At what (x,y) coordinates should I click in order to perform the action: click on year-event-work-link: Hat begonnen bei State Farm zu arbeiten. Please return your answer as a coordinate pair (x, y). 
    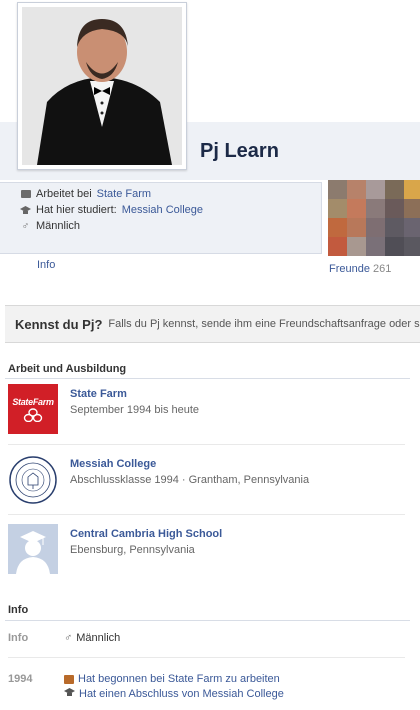
    Looking at the image, I should click on (179, 679).